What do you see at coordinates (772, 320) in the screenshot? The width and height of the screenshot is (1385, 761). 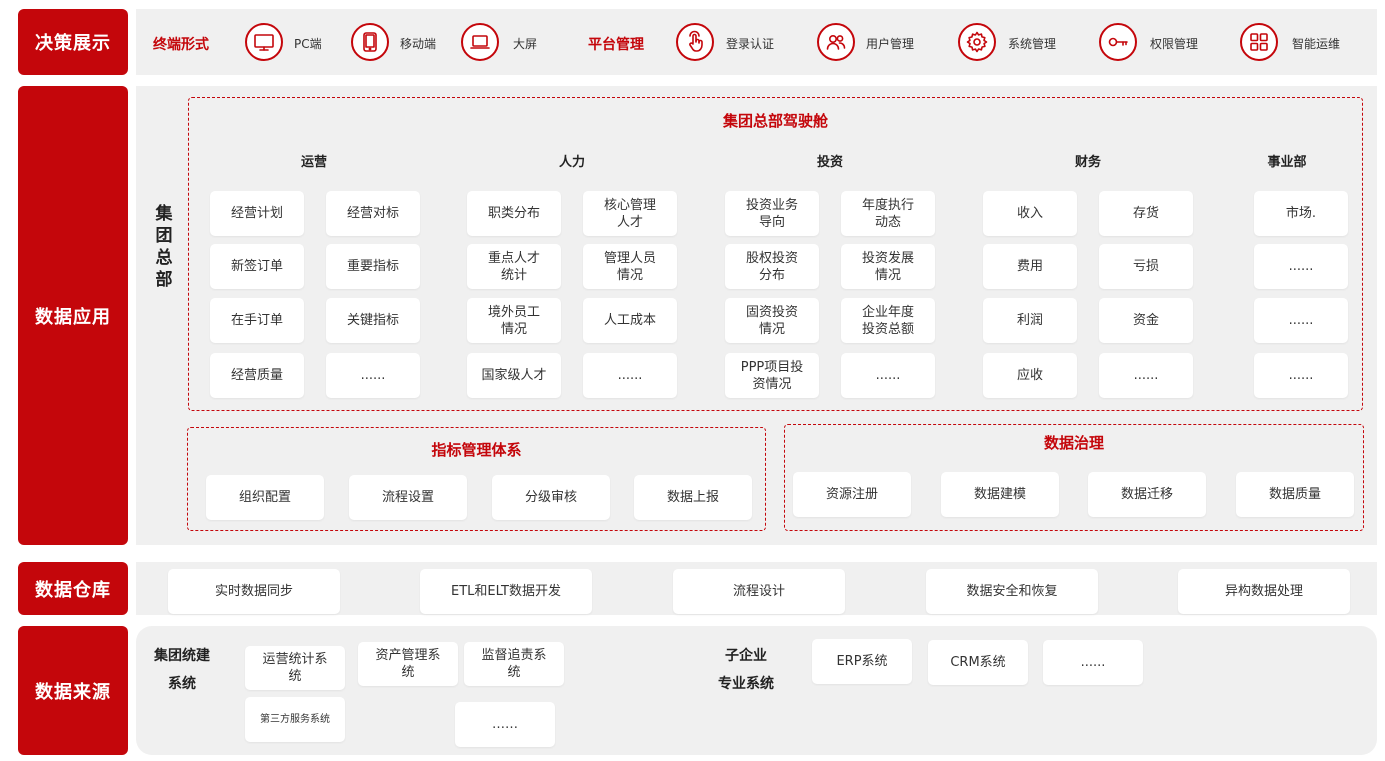 I see `cockpit-metric-box: 固资投资 情况` at bounding box center [772, 320].